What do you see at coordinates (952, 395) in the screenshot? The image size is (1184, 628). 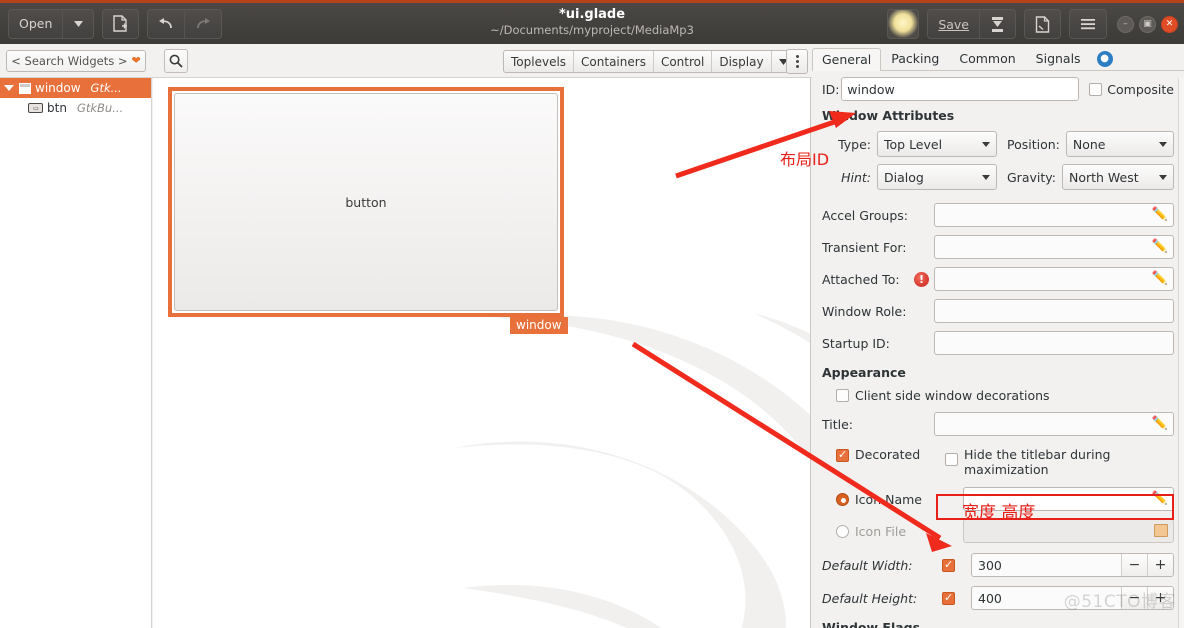 I see `client-side-decorations-label: Client side window decorations` at bounding box center [952, 395].